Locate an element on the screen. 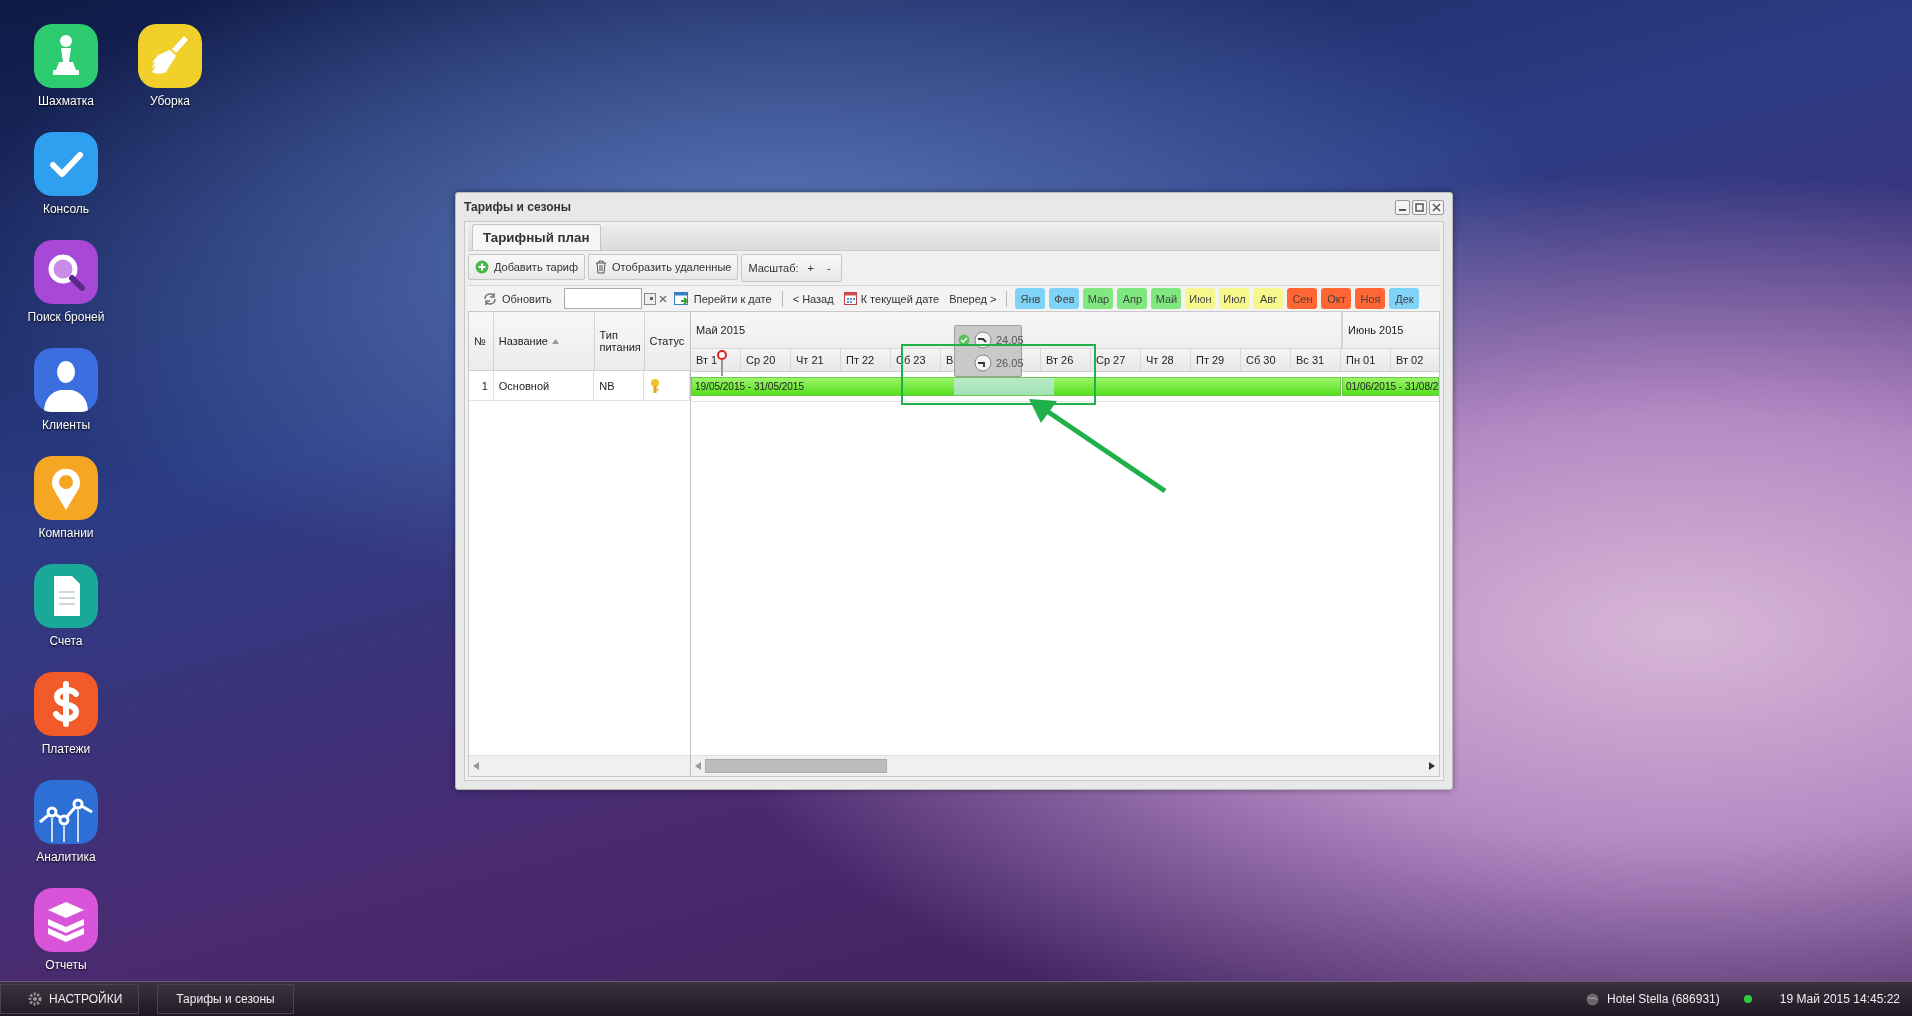 Image resolution: width=1912 pixels, height=1016 pixels. window-title: Тарифы и сезоны is located at coordinates (518, 207).